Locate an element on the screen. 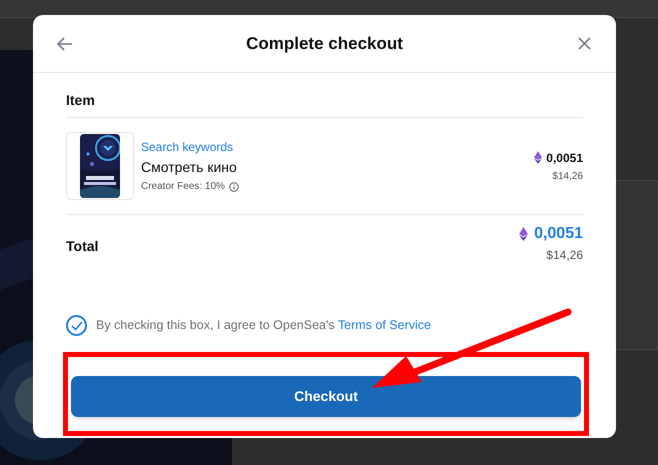 Image resolution: width=658 pixels, height=465 pixels. item-price-usd: $14,26 is located at coordinates (567, 177).